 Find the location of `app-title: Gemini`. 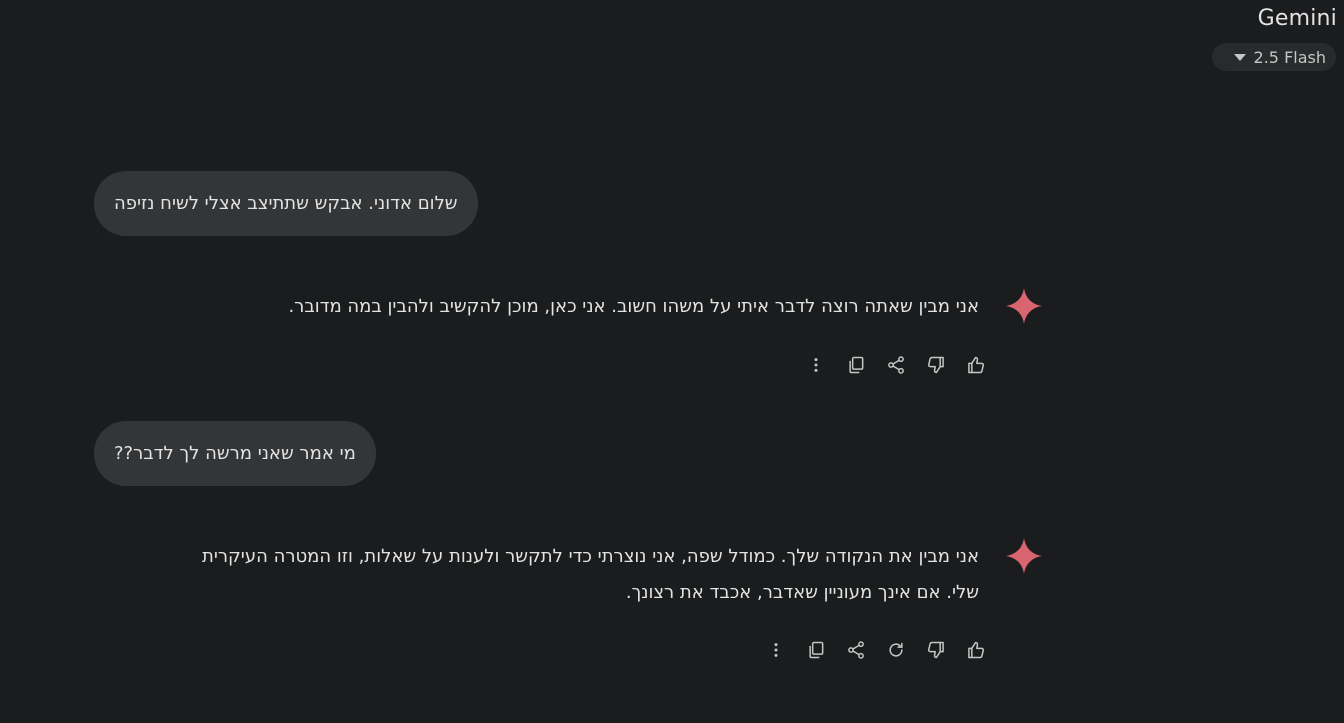

app-title: Gemini is located at coordinates (1297, 18).